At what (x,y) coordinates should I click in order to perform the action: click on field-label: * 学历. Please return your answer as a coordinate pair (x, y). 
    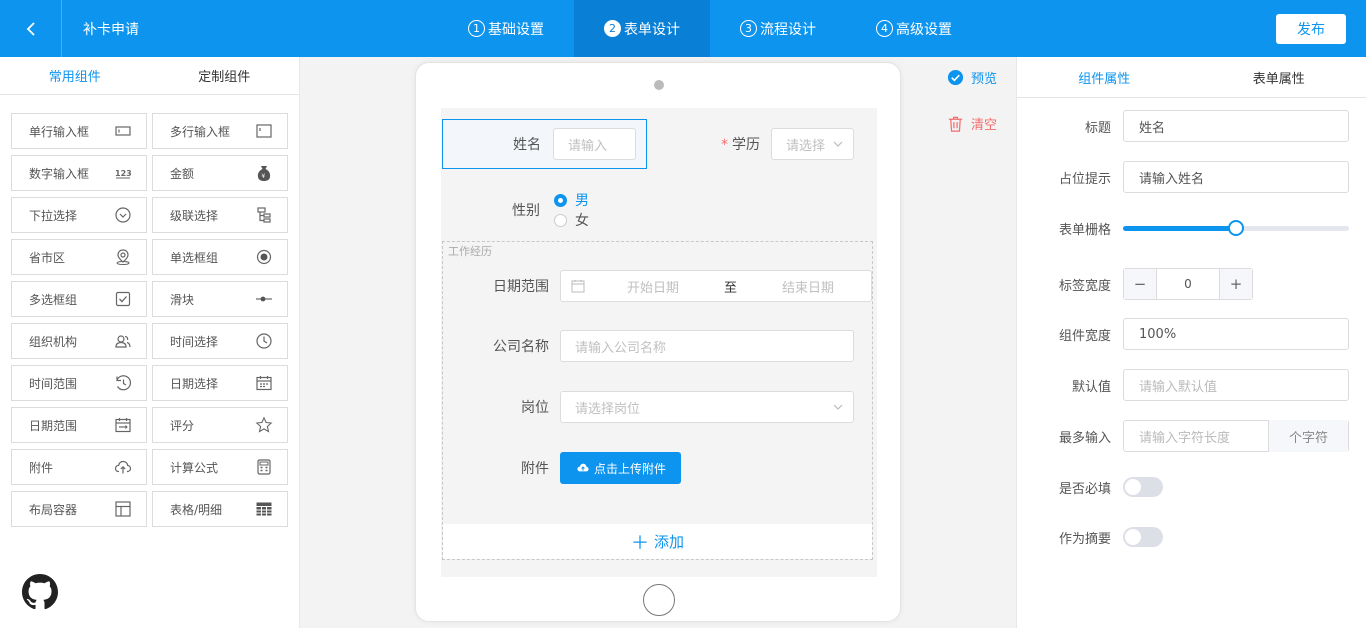
    Looking at the image, I should click on (715, 144).